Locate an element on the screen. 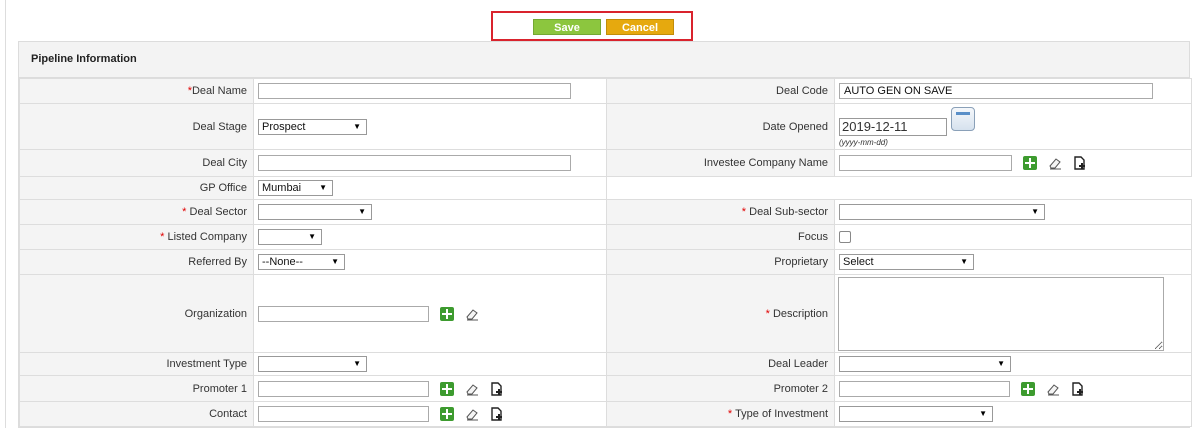 This screenshot has width=1204, height=428. deal-city-input is located at coordinates (414, 163).